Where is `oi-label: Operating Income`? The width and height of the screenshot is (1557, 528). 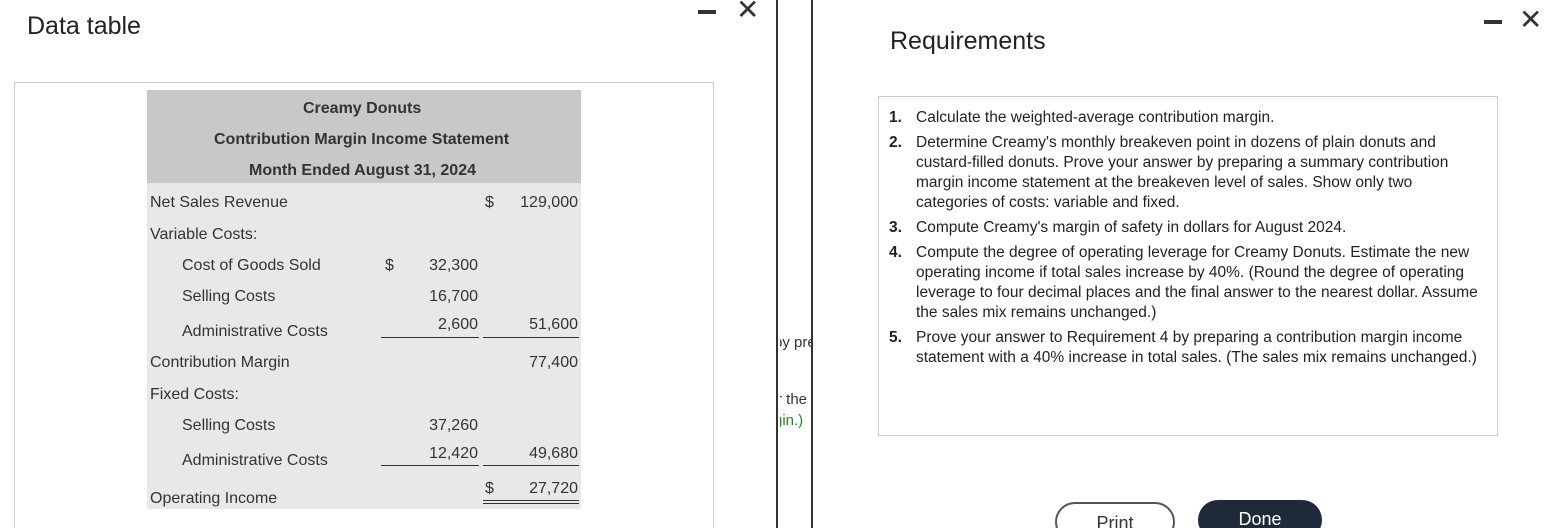
oi-label: Operating Income is located at coordinates (214, 498).